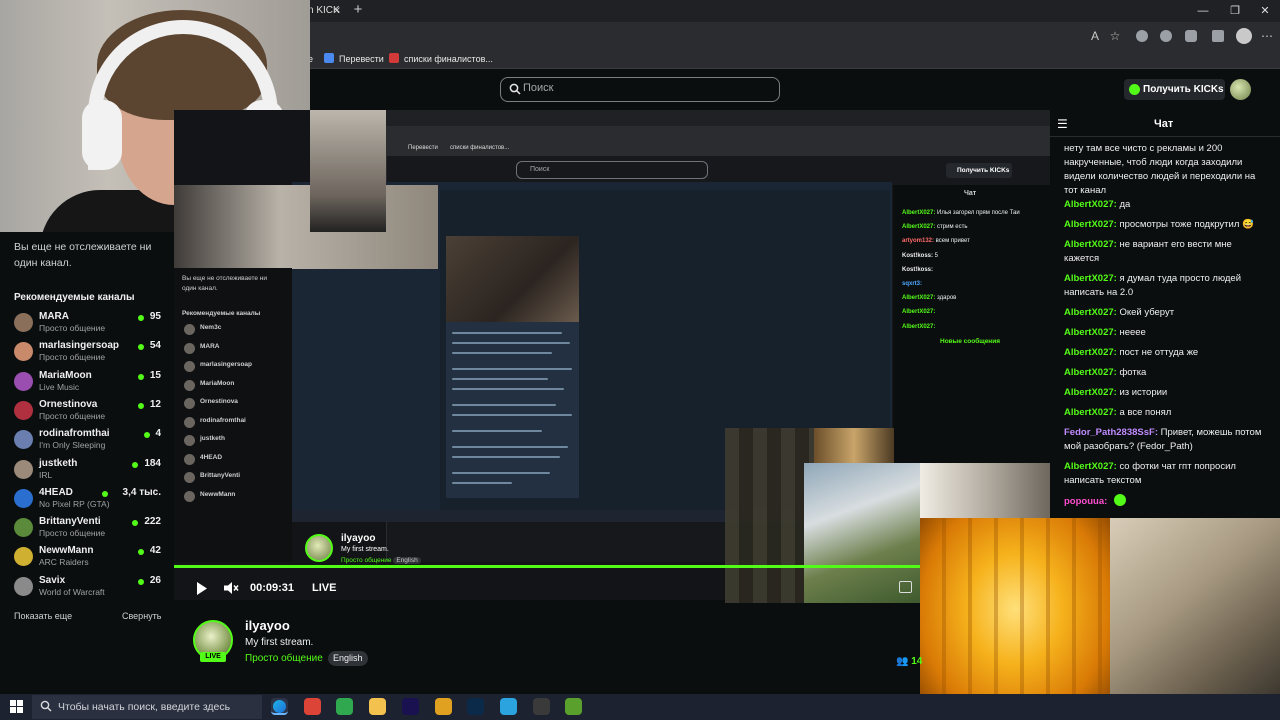 The height and width of the screenshot is (720, 1280). What do you see at coordinates (226, 364) in the screenshot?
I see `captured-channel-name: marlasingersoap` at bounding box center [226, 364].